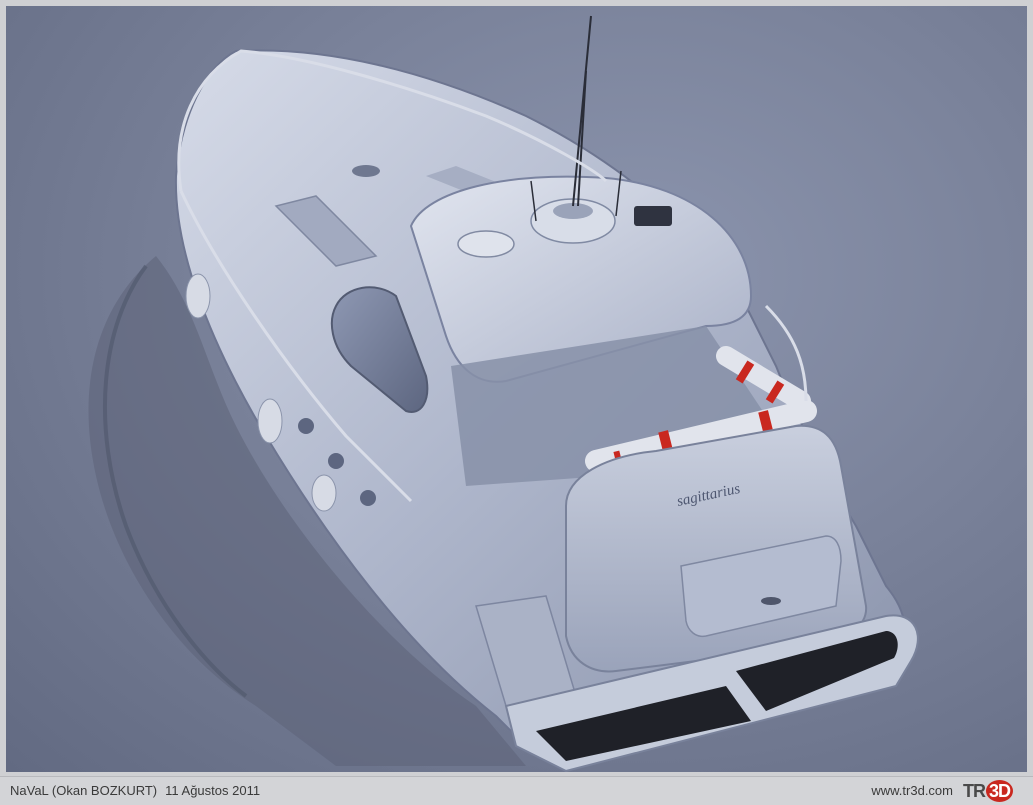 Image resolution: width=1033 pixels, height=805 pixels. Describe the element at coordinates (912, 790) in the screenshot. I see `site-url: www.tr3d.com` at that location.